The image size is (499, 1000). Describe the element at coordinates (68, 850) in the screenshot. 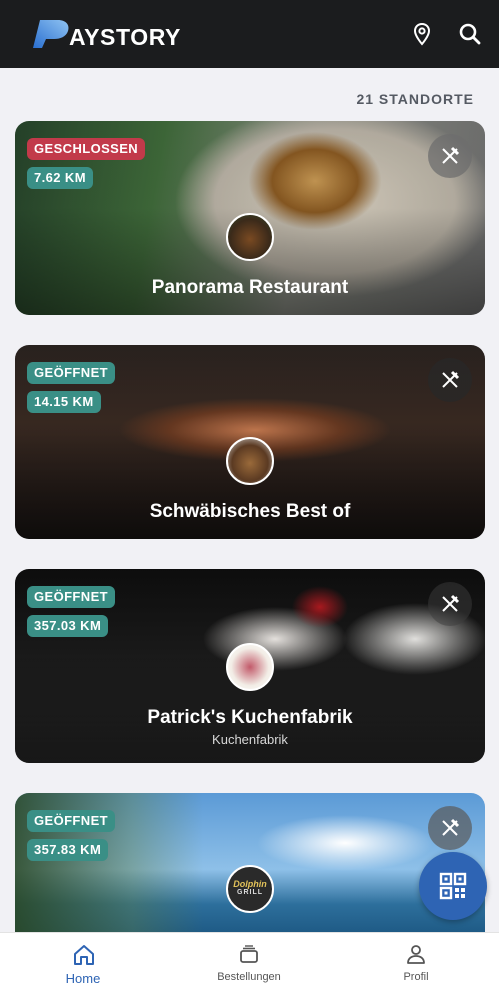

I see `distance-badge: 357.83 KM` at that location.